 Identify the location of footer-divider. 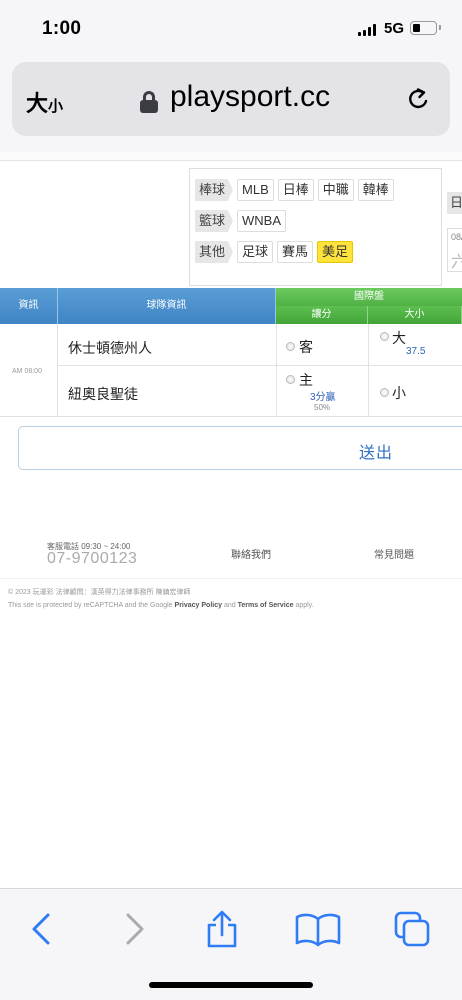
(231, 578).